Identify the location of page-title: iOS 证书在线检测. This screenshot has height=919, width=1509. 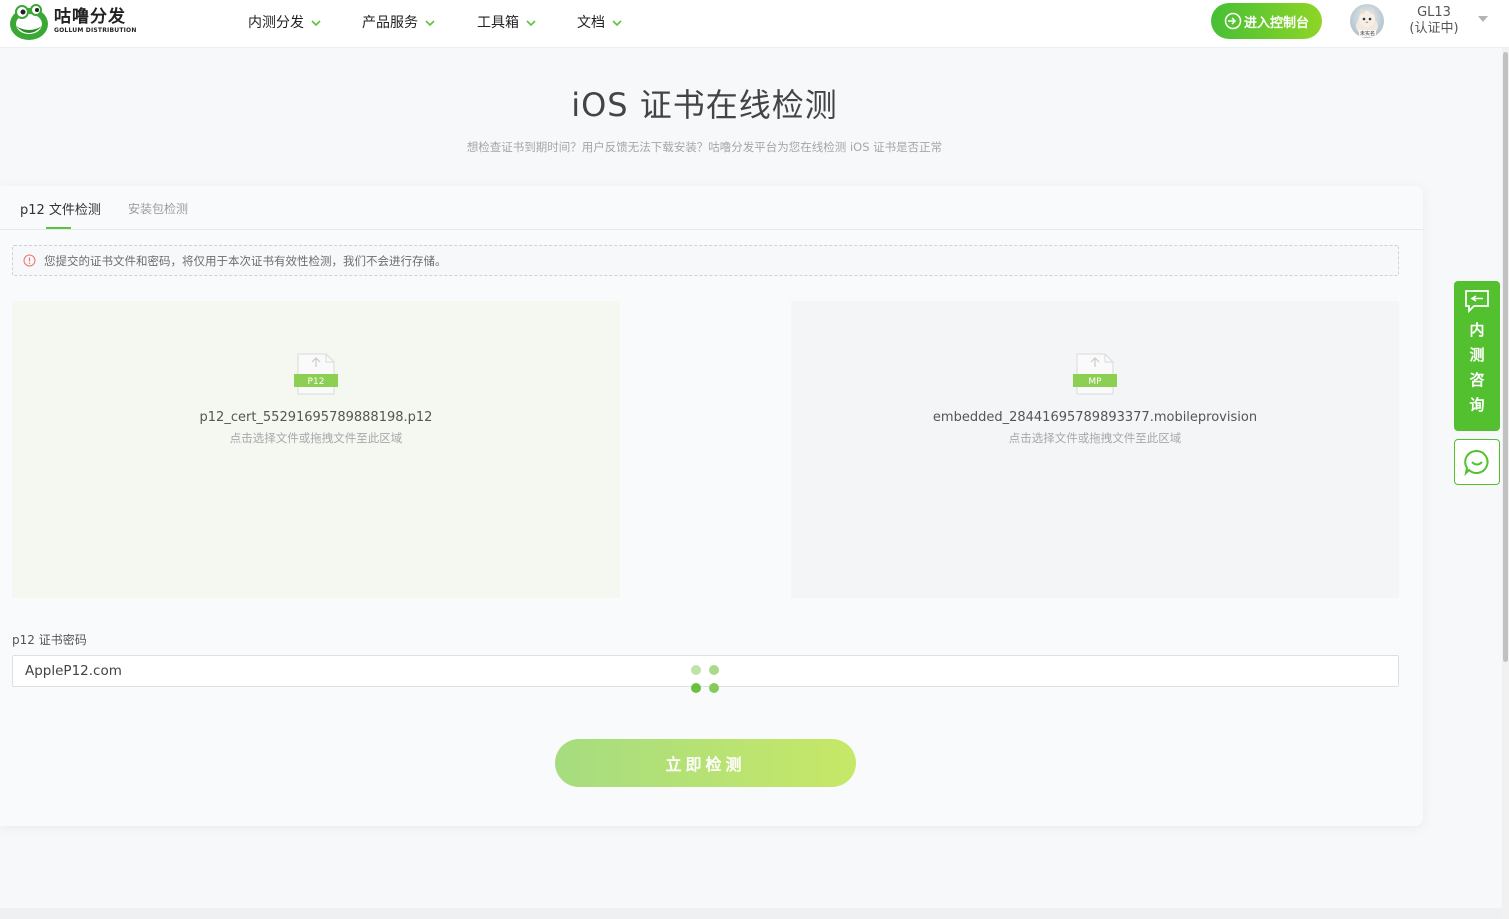
(704, 105).